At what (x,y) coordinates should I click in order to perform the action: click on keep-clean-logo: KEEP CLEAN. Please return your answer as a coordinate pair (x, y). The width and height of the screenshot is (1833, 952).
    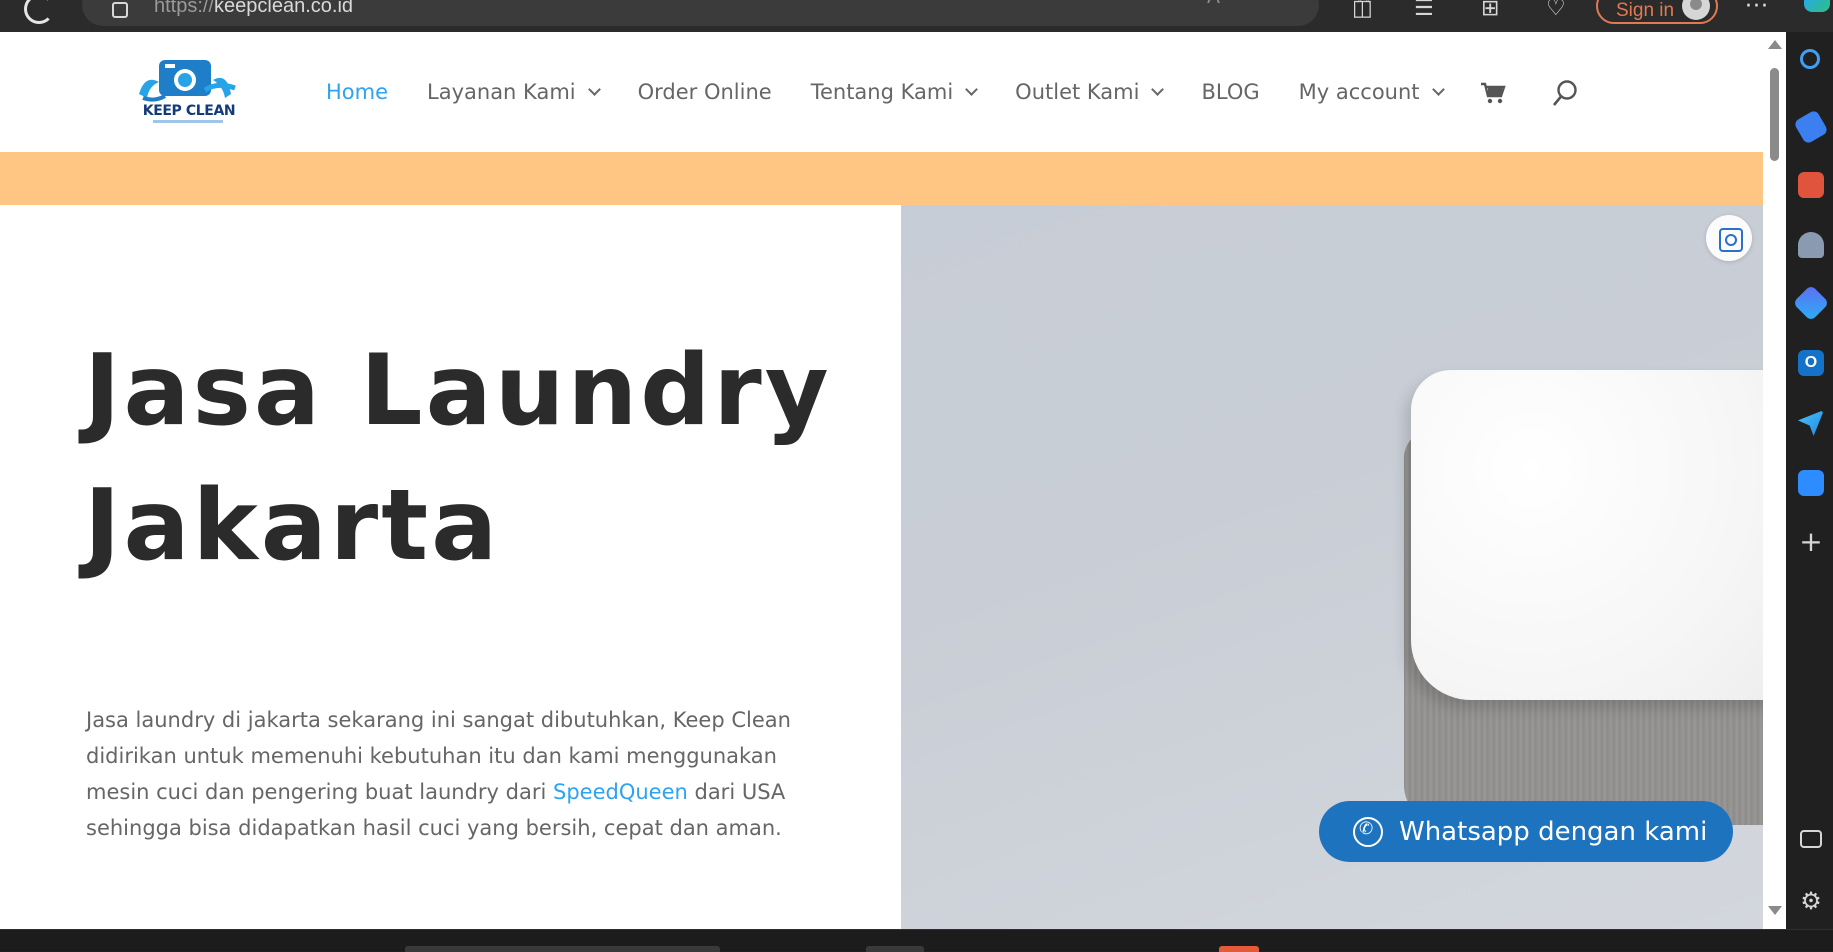
    Looking at the image, I should click on (187, 92).